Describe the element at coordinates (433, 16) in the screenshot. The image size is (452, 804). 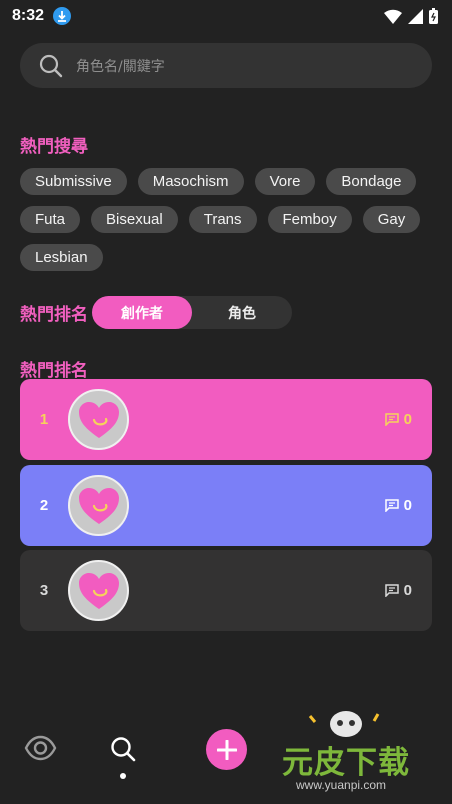
I see `battery-icon` at that location.